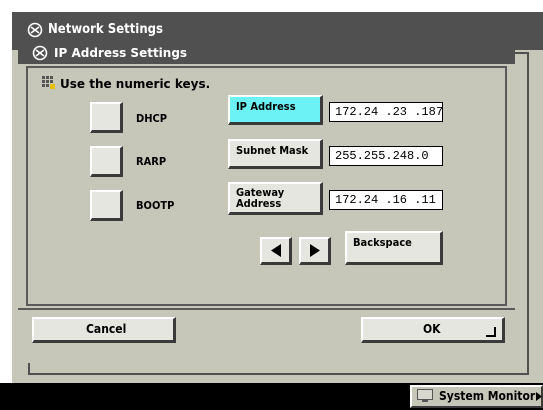 The image size is (543, 410). What do you see at coordinates (266, 106) in the screenshot?
I see `ip-address-label: IP Address` at bounding box center [266, 106].